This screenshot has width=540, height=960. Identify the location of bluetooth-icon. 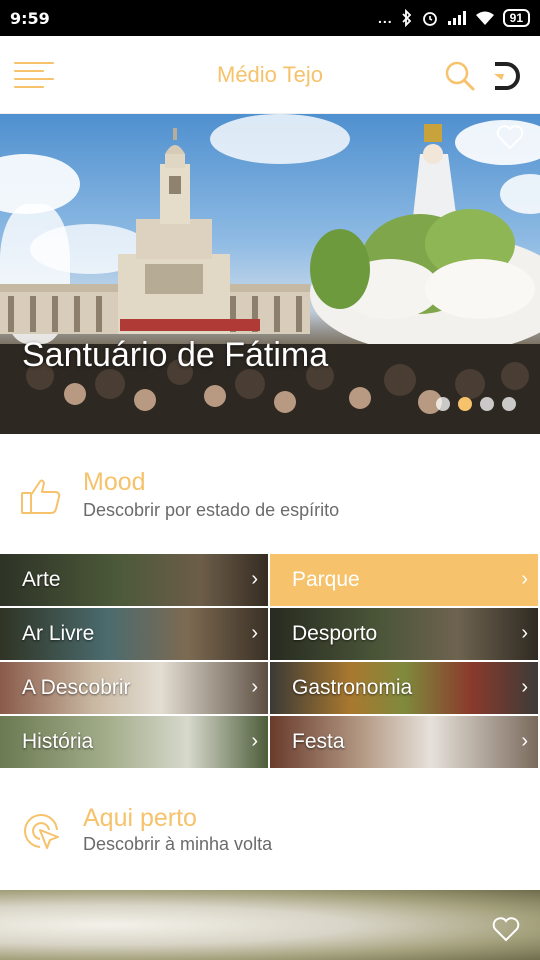
(406, 18).